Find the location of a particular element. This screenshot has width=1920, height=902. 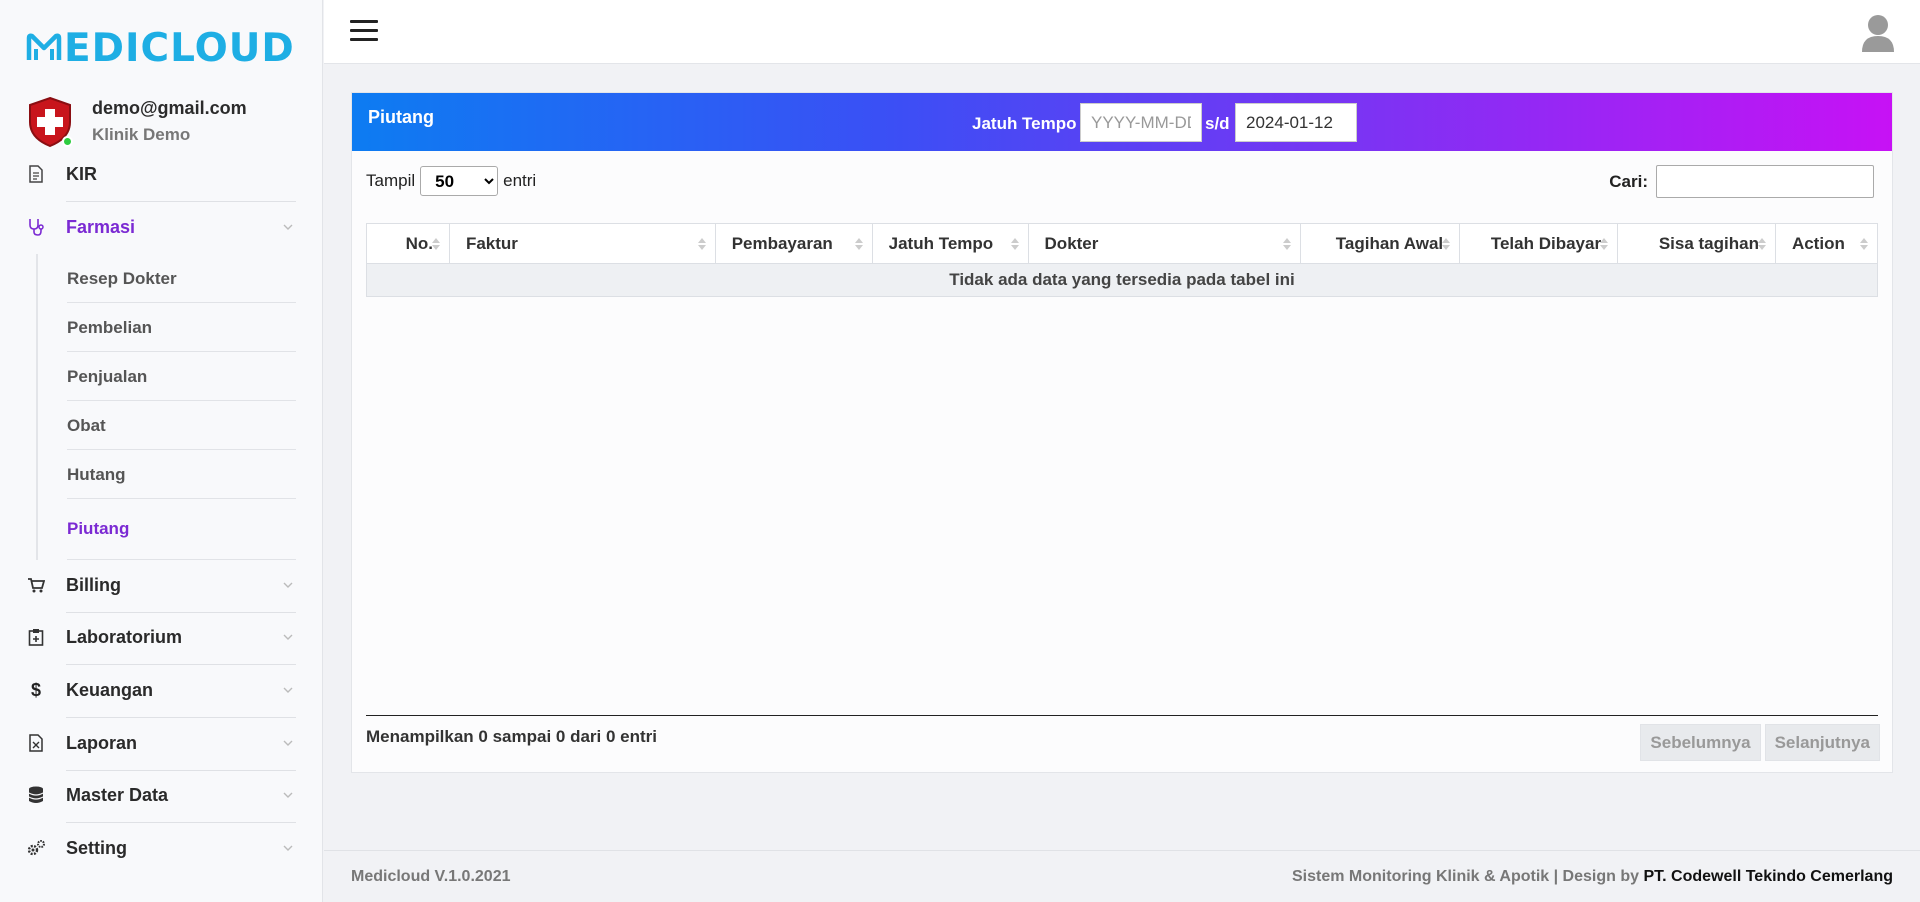

sidebar-item-label: Laboratorium is located at coordinates (124, 636).